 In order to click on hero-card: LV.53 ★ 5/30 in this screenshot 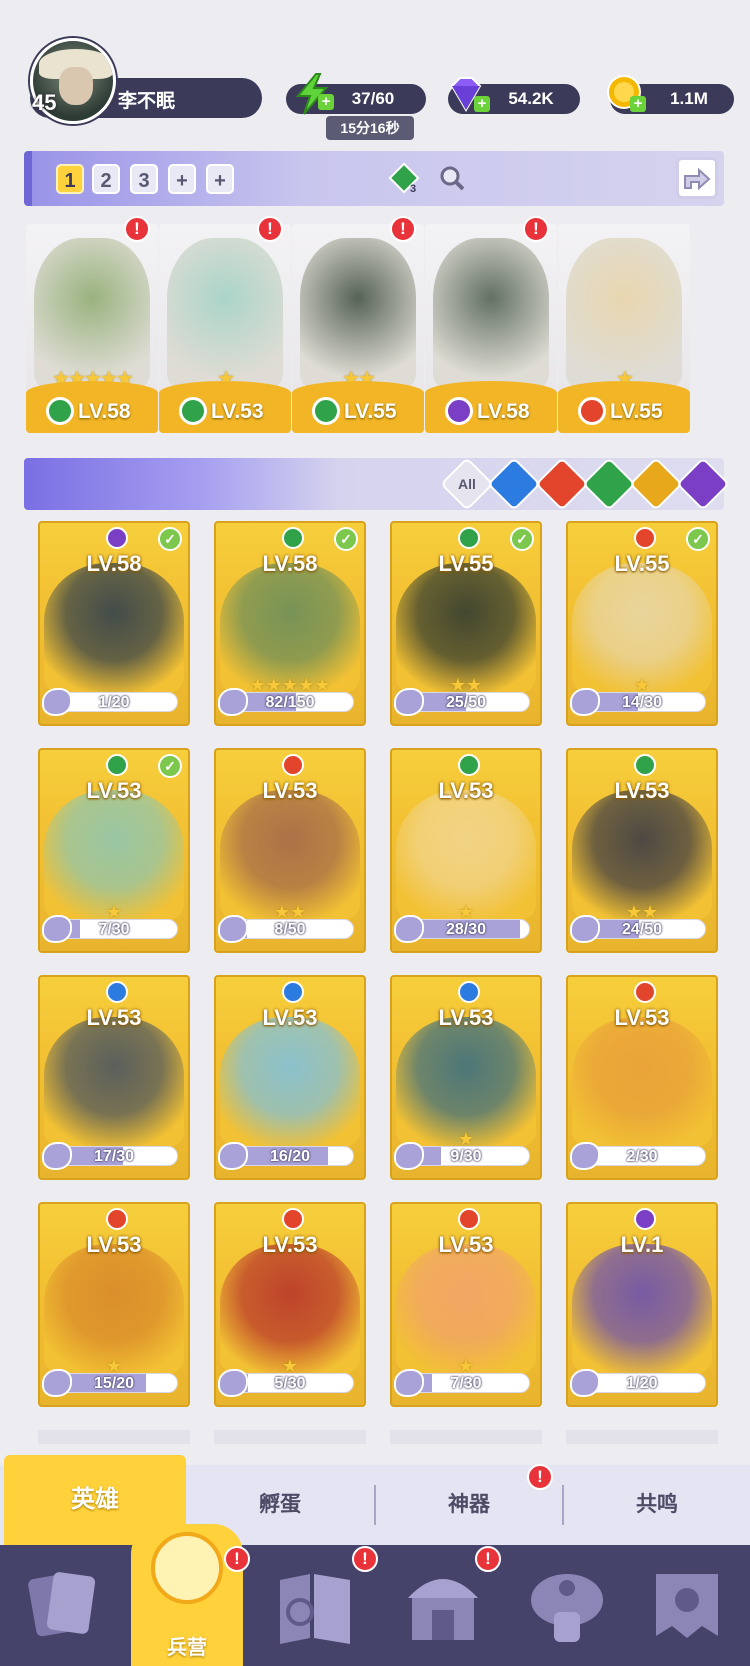, I will do `click(290, 1304)`.